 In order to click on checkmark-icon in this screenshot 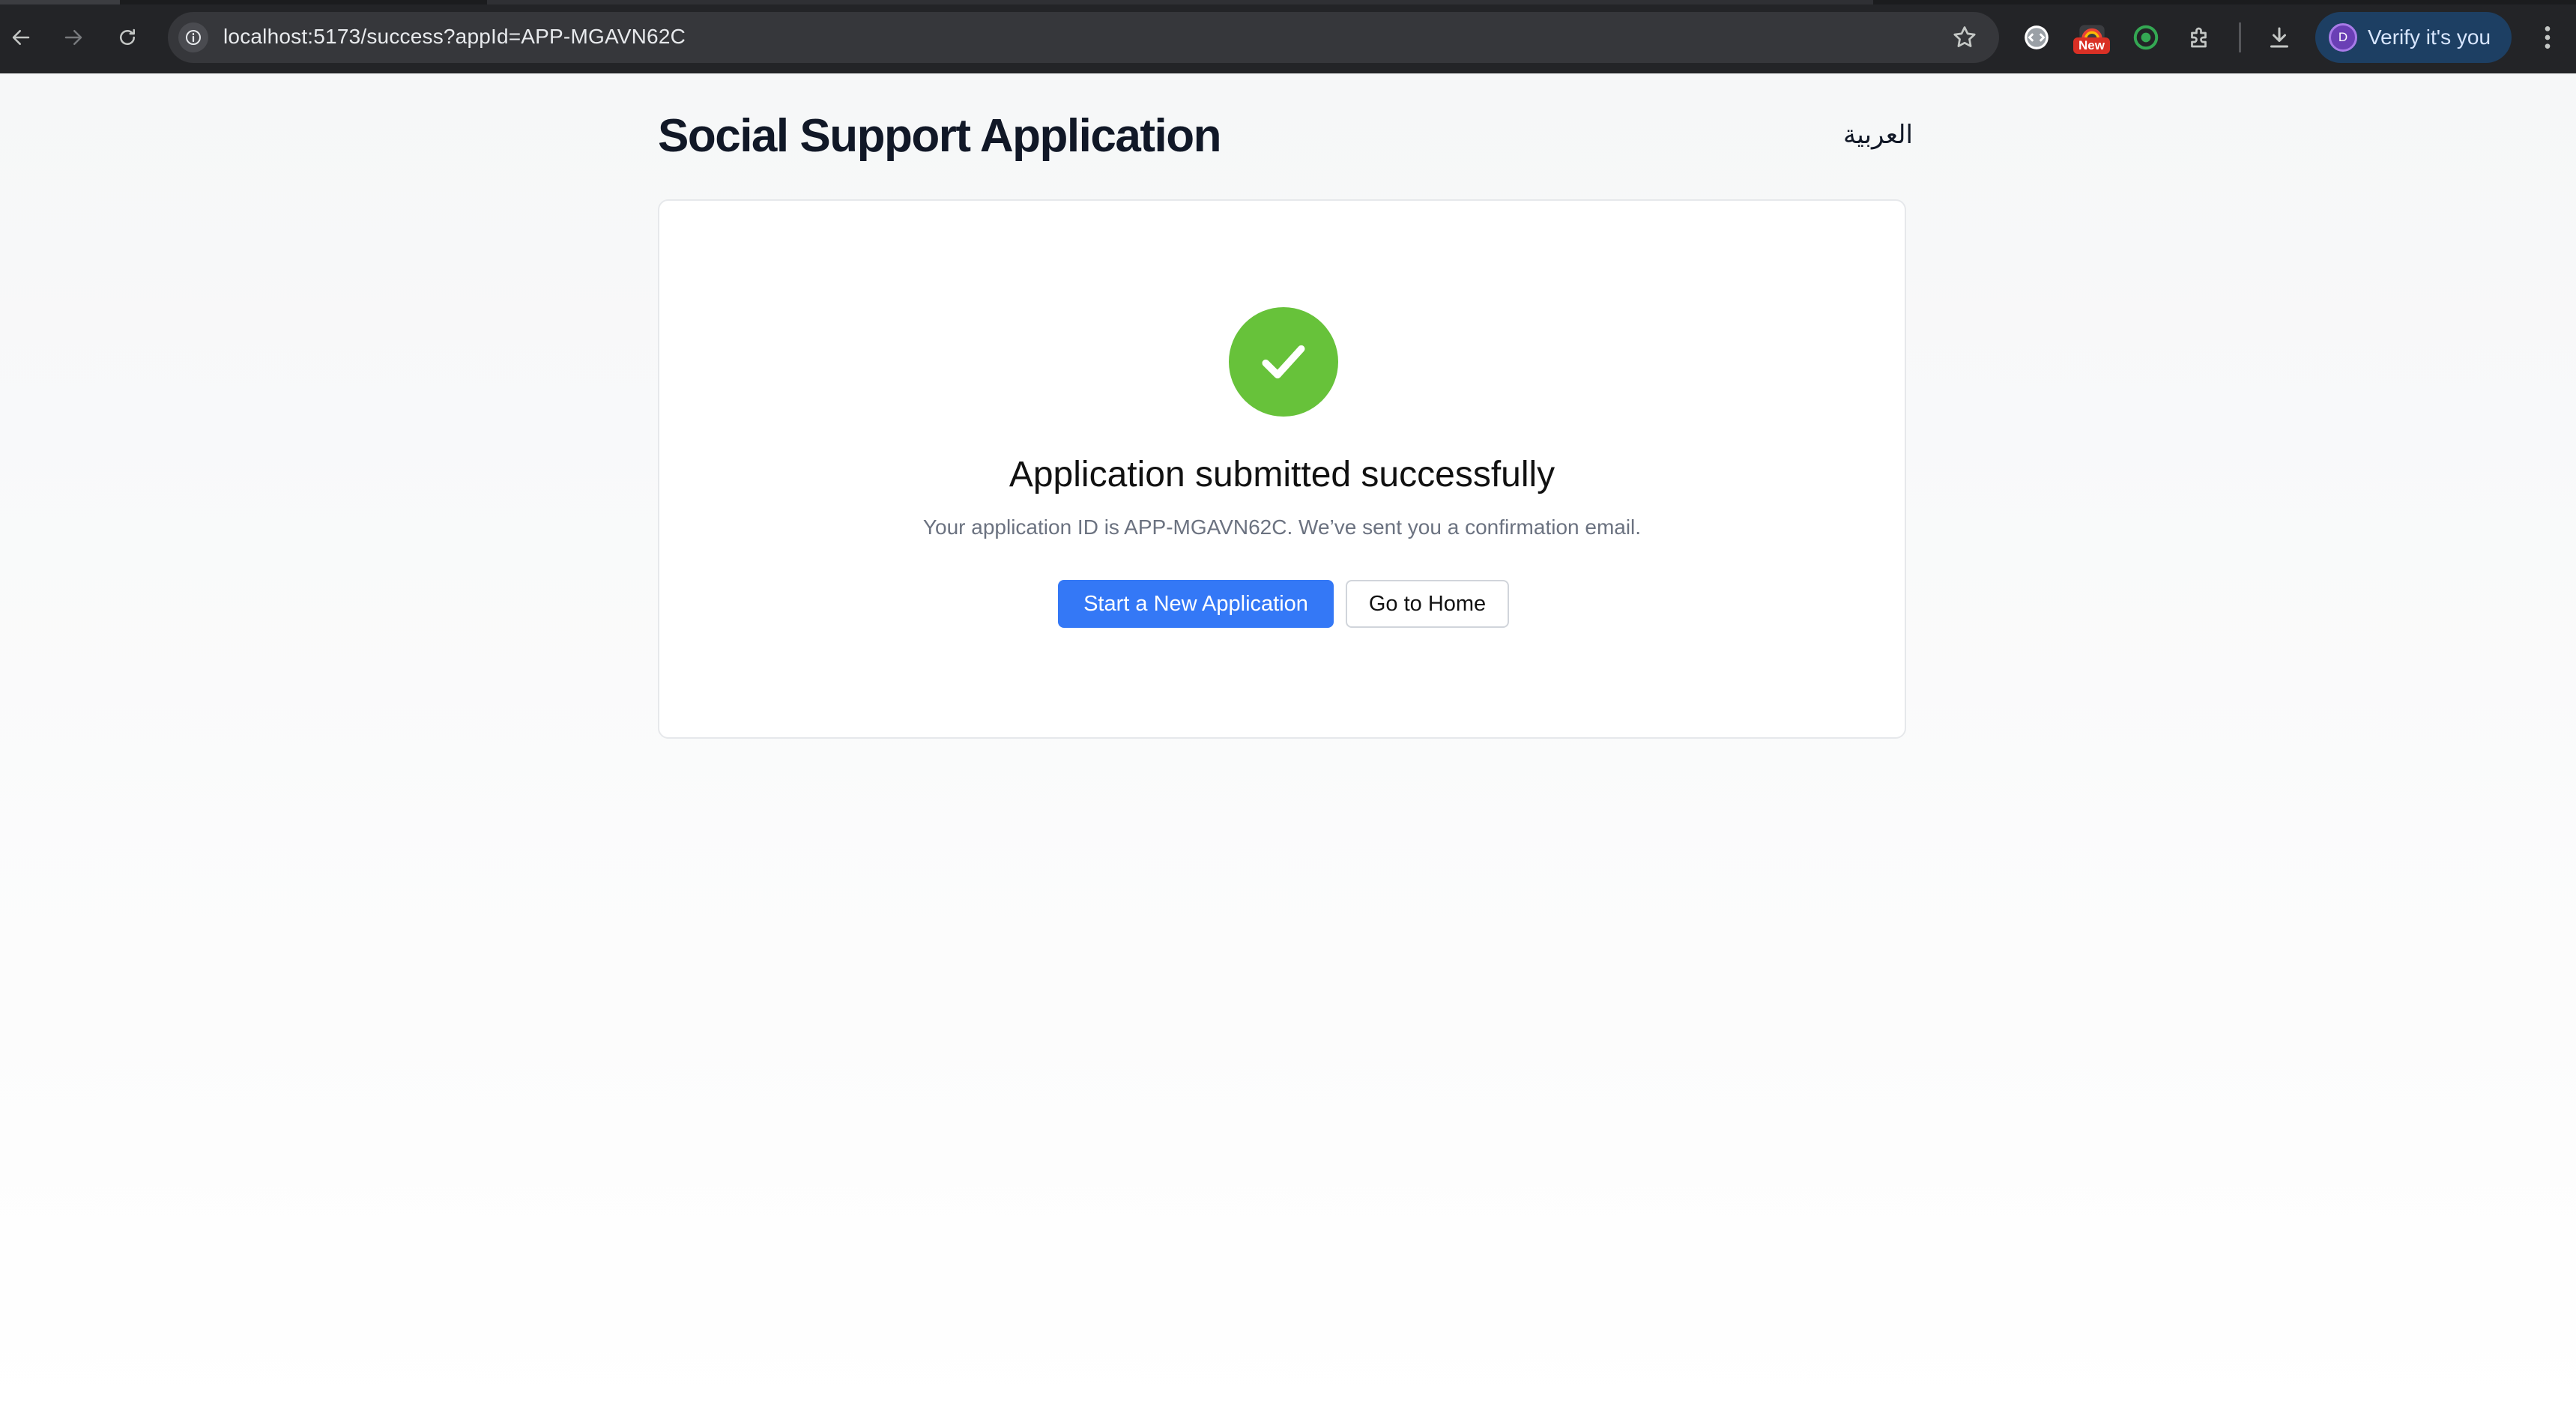, I will do `click(1283, 362)`.